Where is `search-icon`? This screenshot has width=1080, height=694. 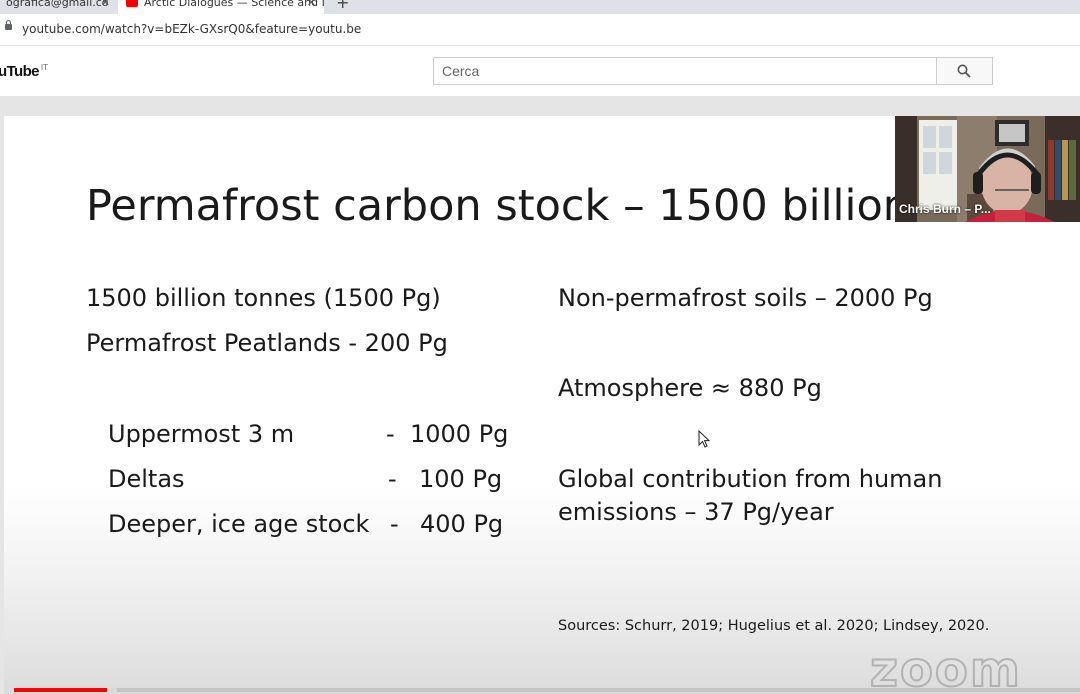
search-icon is located at coordinates (964, 71).